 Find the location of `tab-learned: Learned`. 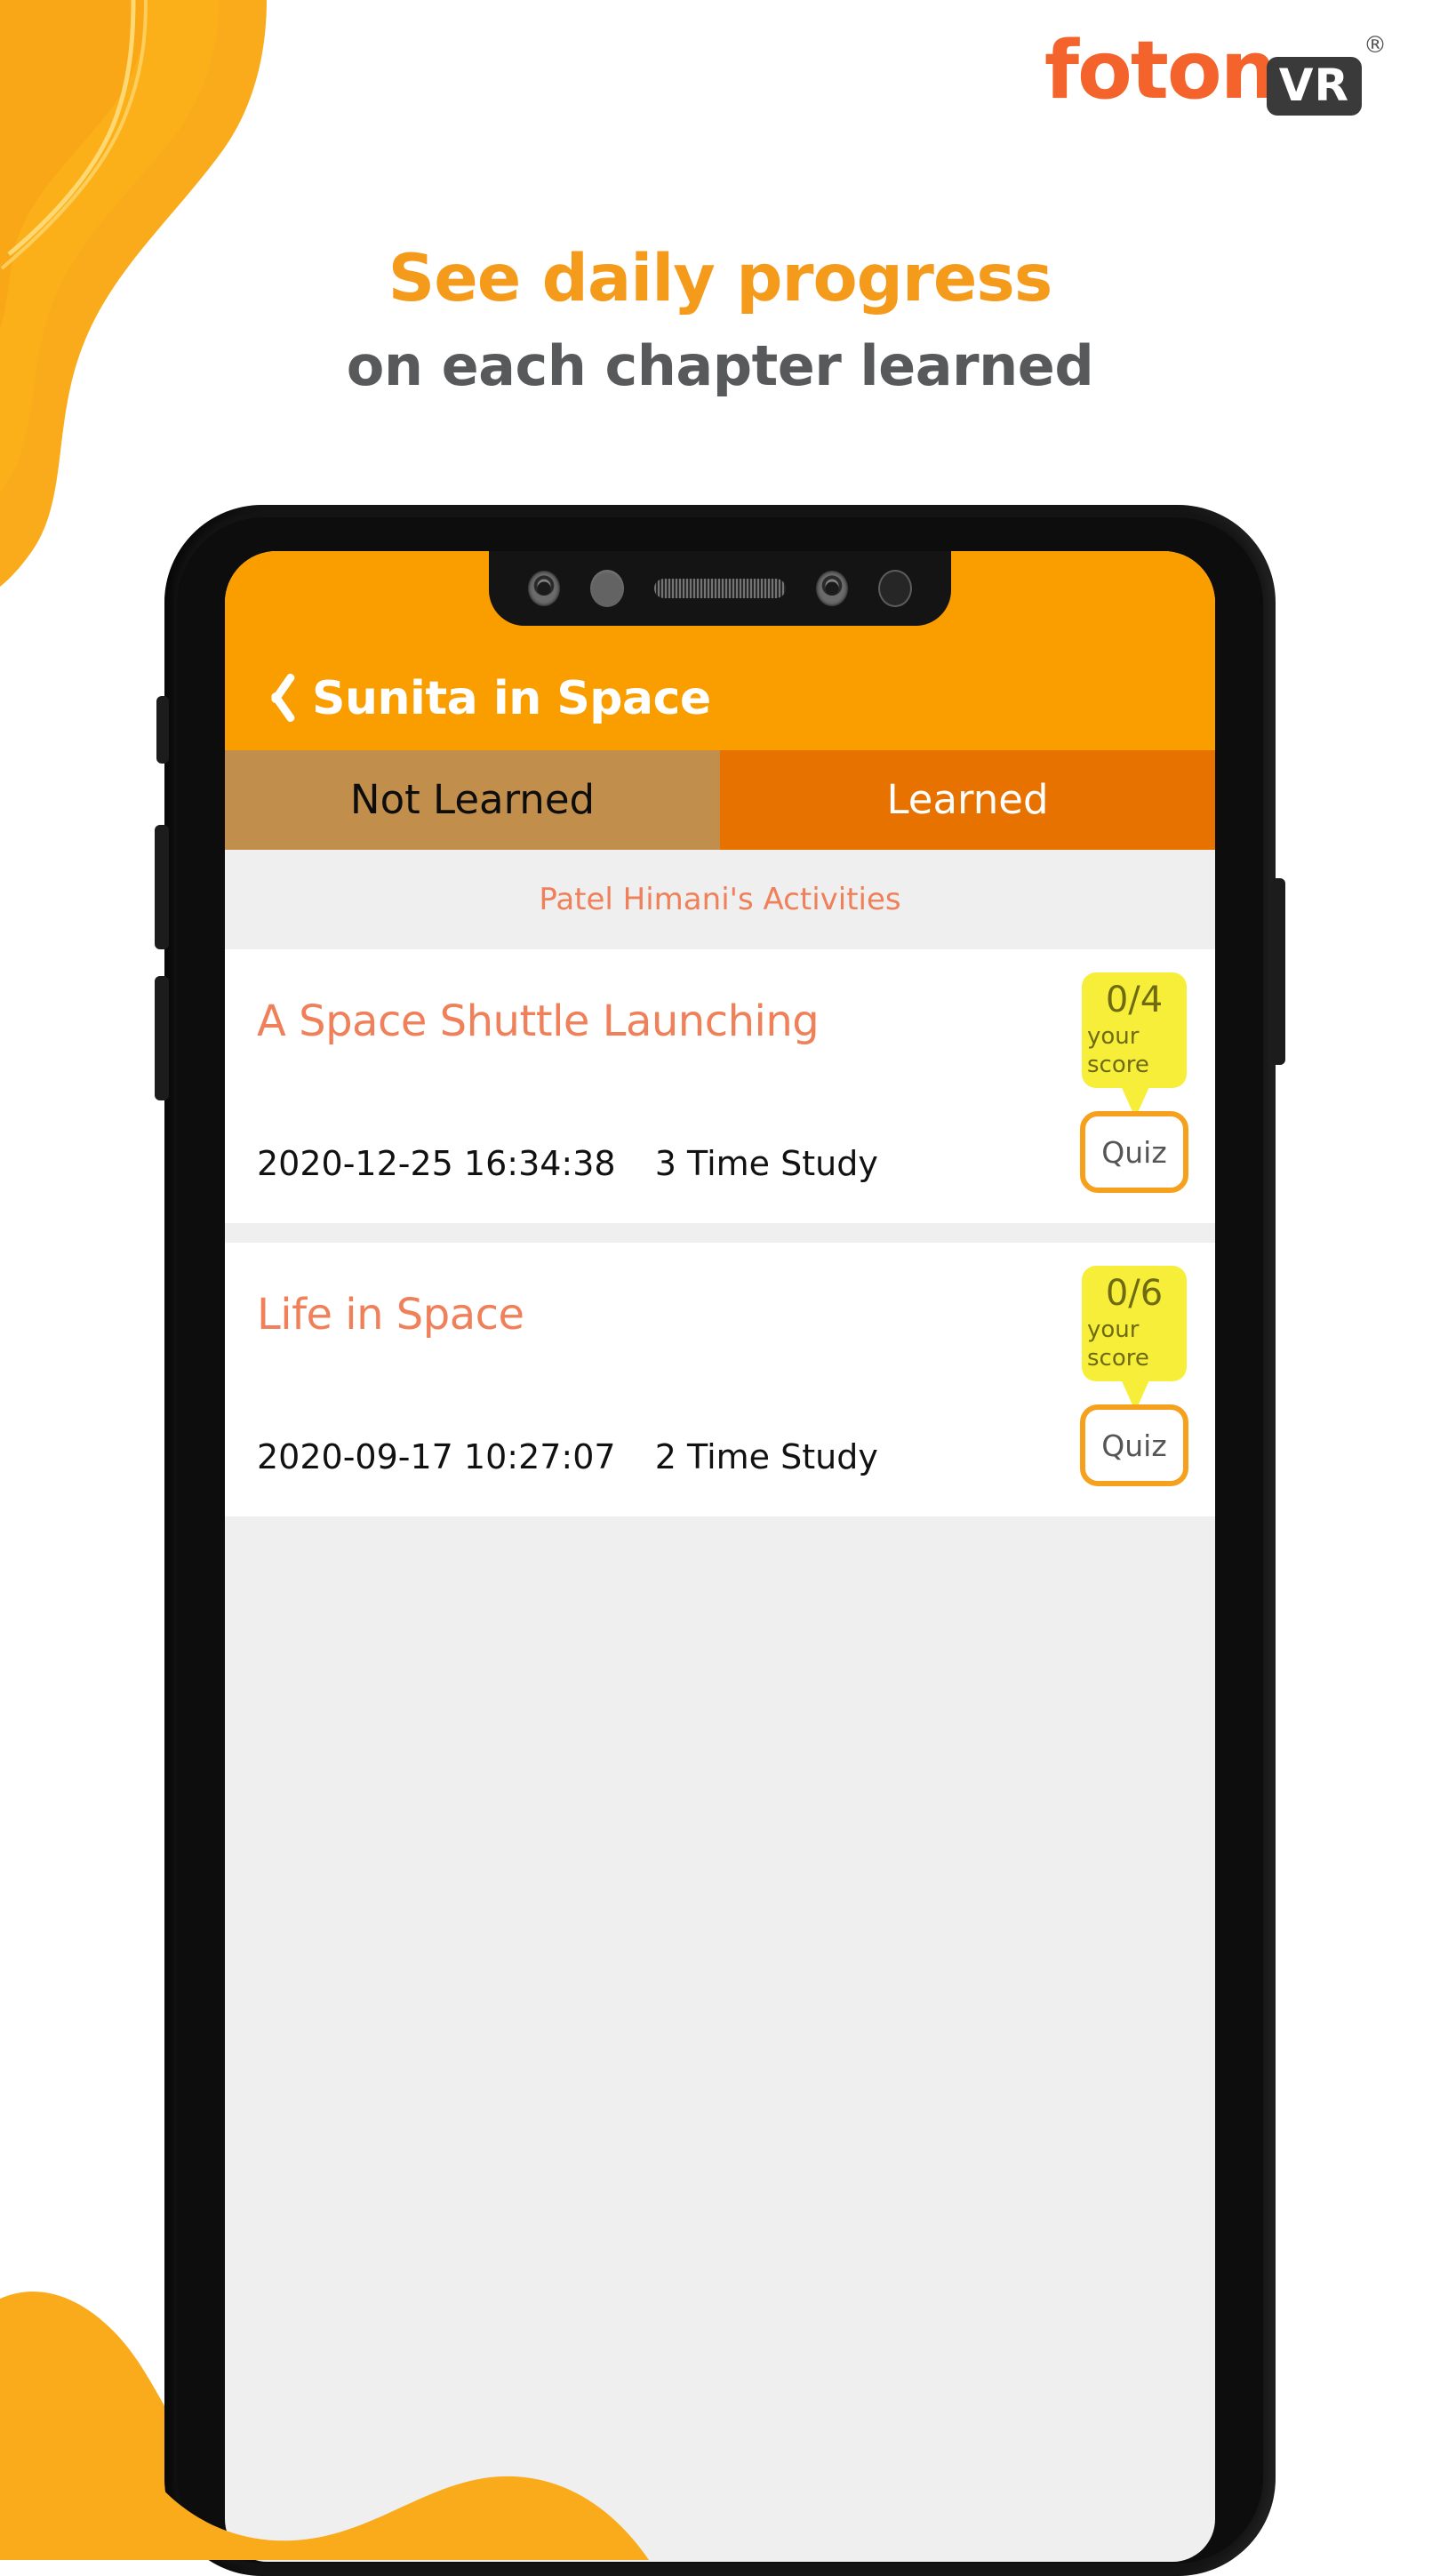

tab-learned: Learned is located at coordinates (967, 800).